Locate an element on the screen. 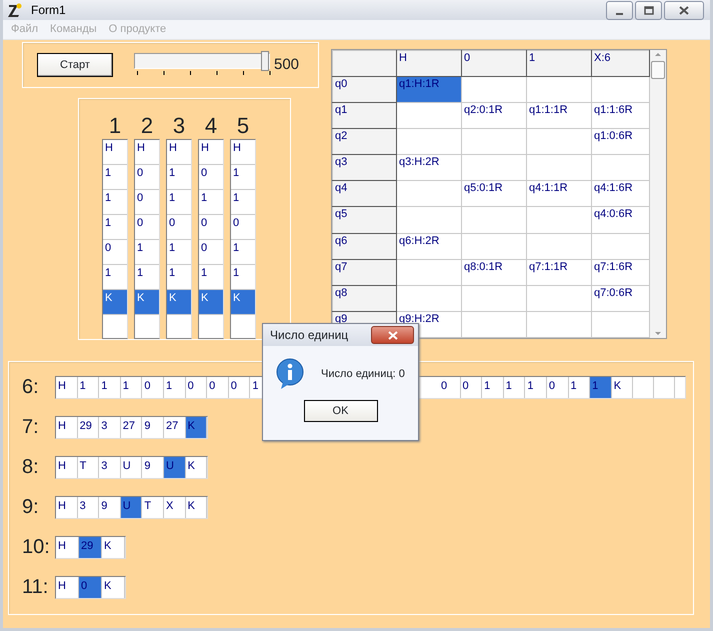 This screenshot has width=713, height=631. scrollbar-thumb is located at coordinates (658, 70).